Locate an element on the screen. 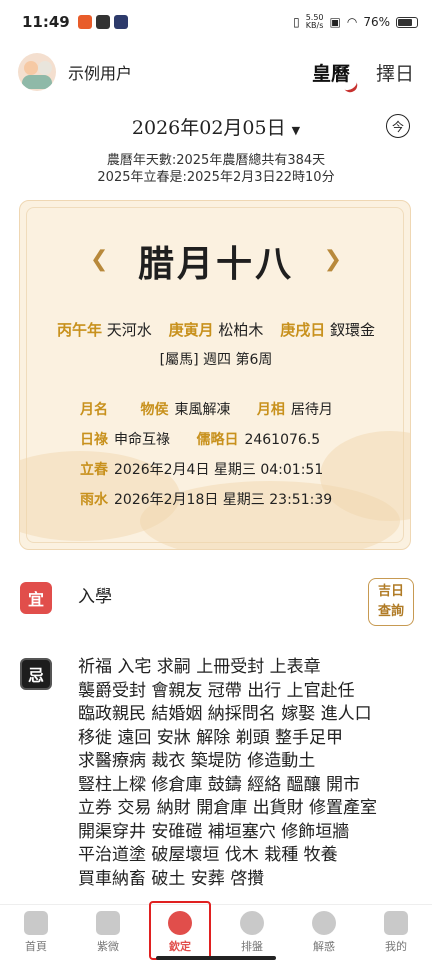 Image resolution: width=432 pixels, height=964 pixels. today-button: 今 is located at coordinates (398, 126).